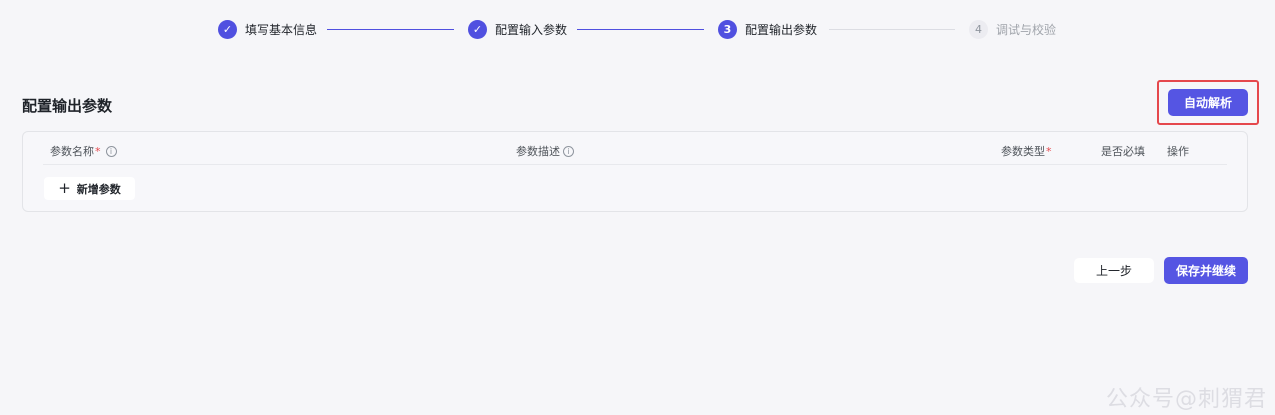  Describe the element at coordinates (635, 164) in the screenshot. I see `divider` at that location.